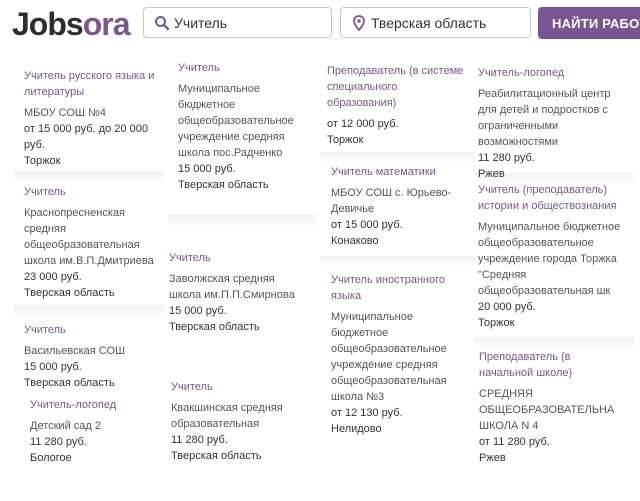 The width and height of the screenshot is (640, 501). I want to click on job-title: Учитель русского языка и литературы, so click(94, 84).